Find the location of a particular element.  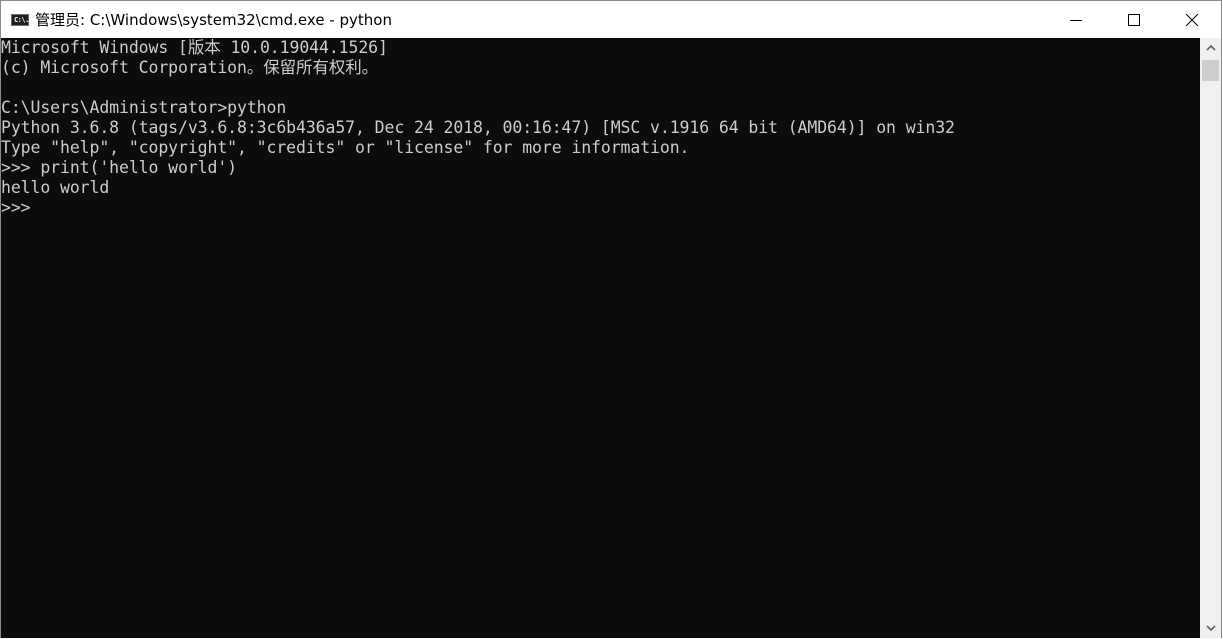

scroll-up-button is located at coordinates (1210, 48).